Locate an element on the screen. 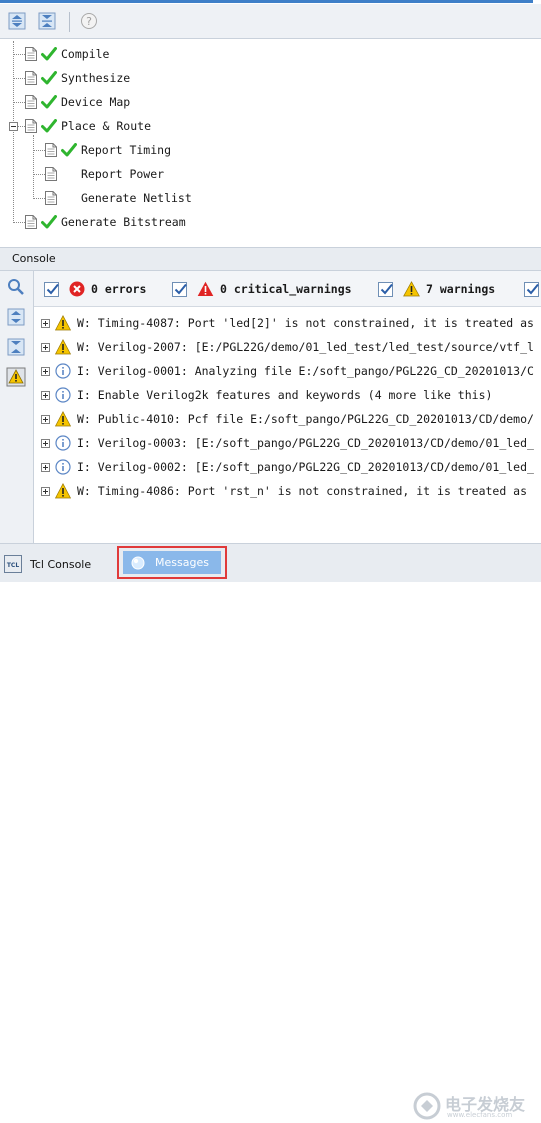 This screenshot has width=541, height=1123. console-title: Console is located at coordinates (34, 258).